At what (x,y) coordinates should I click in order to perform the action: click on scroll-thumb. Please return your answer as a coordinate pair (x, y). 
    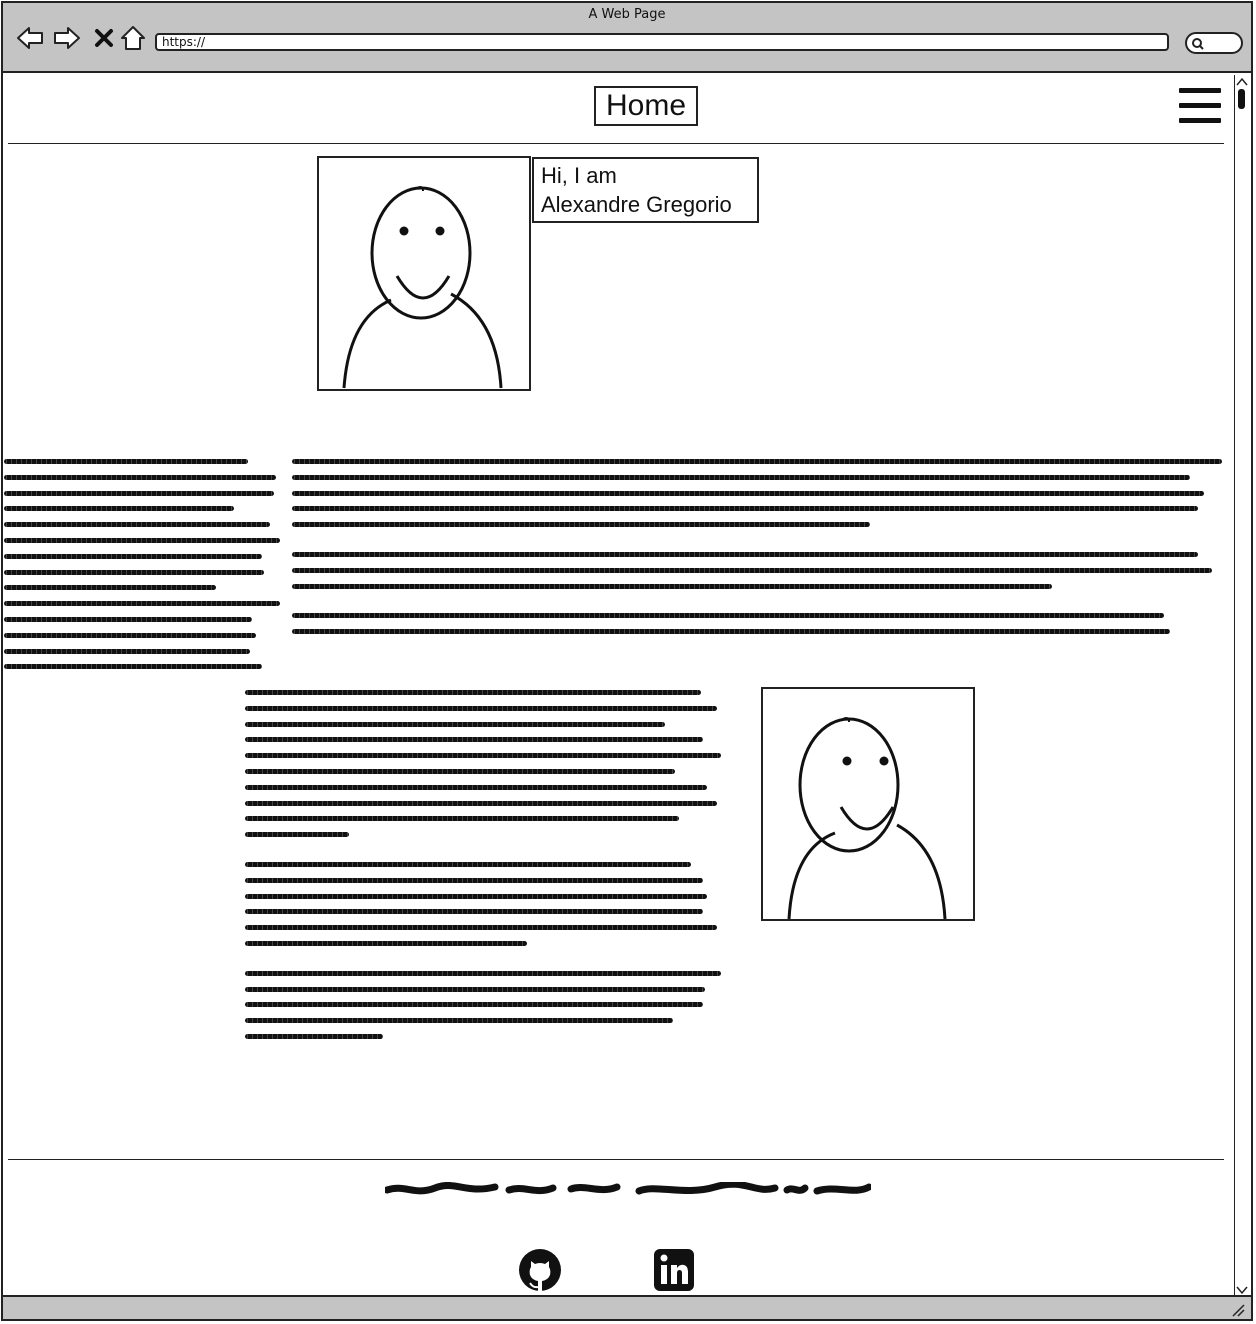
    Looking at the image, I should click on (1241, 99).